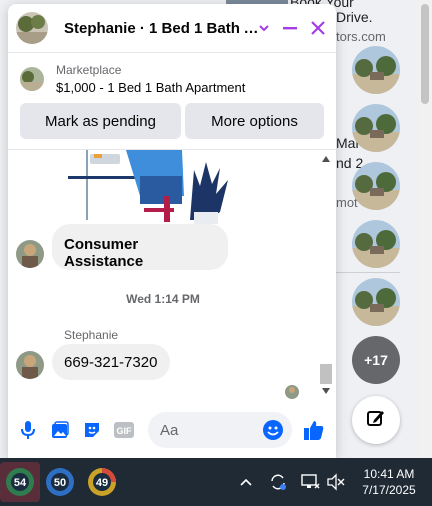  Describe the element at coordinates (326, 275) in the screenshot. I see `chat-scrollbar` at that location.